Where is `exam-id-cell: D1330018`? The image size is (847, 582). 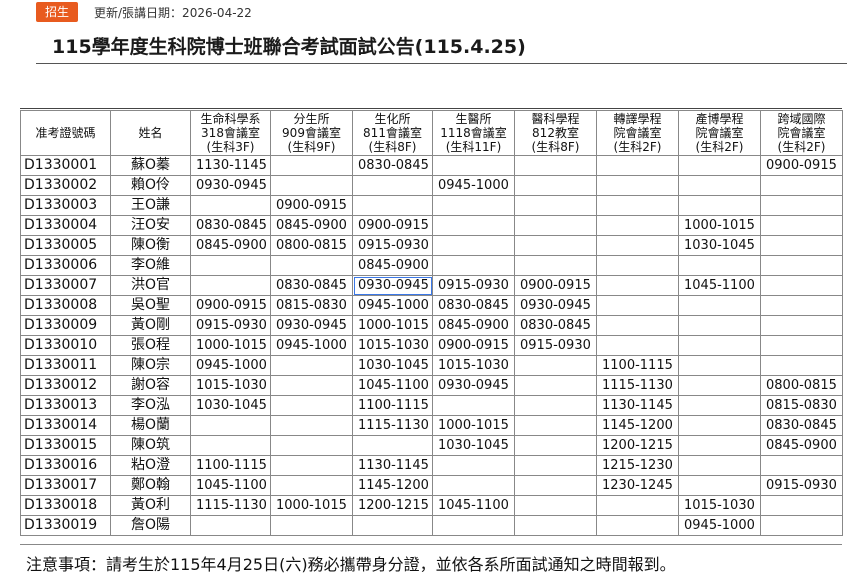 exam-id-cell: D1330018 is located at coordinates (65, 505).